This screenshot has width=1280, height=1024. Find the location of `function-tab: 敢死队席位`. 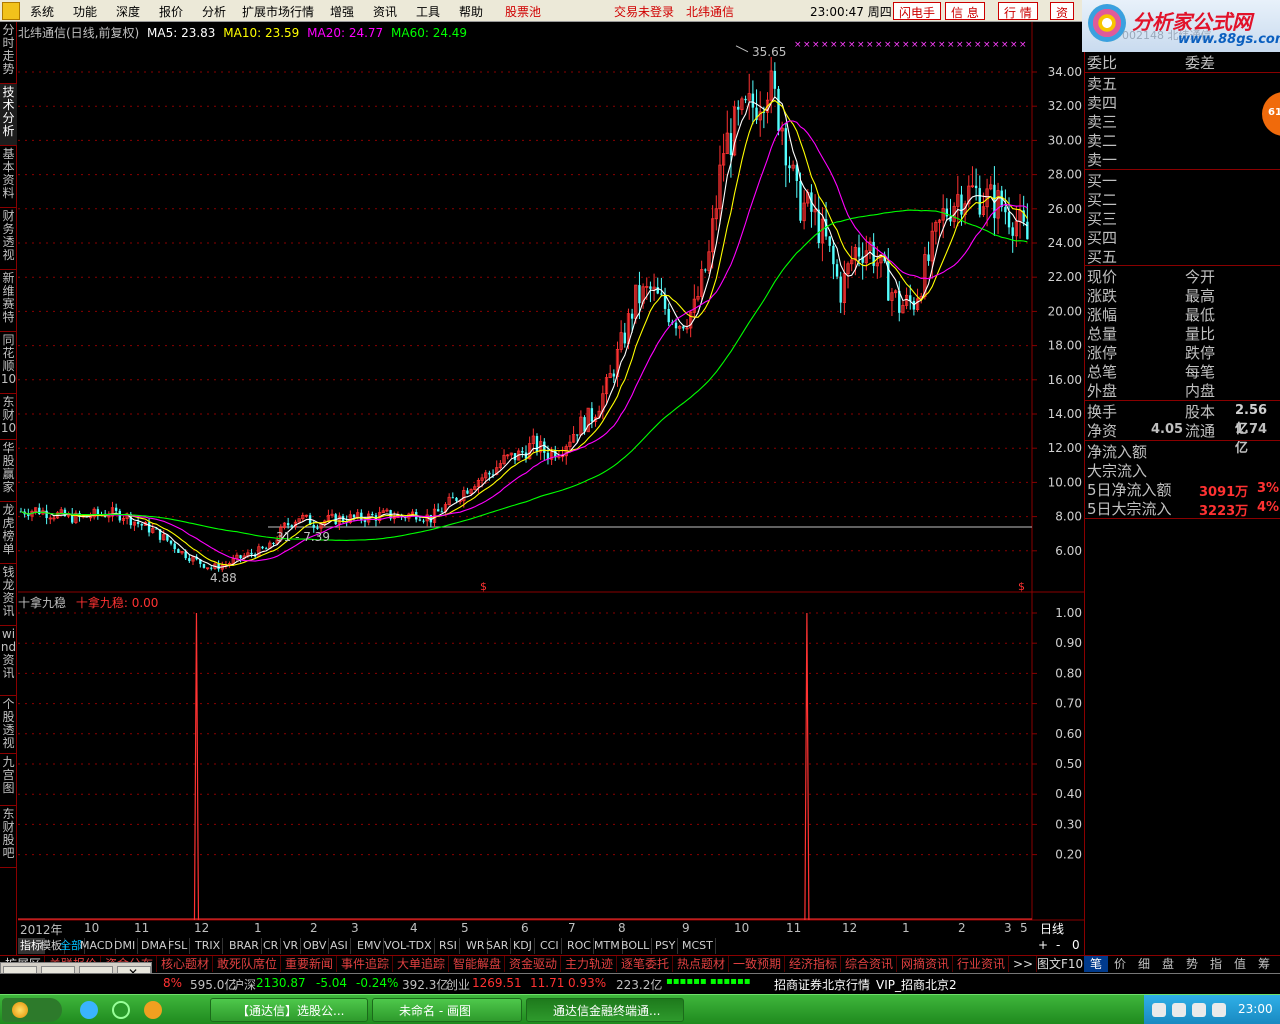

function-tab: 敢死队席位 is located at coordinates (248, 964).